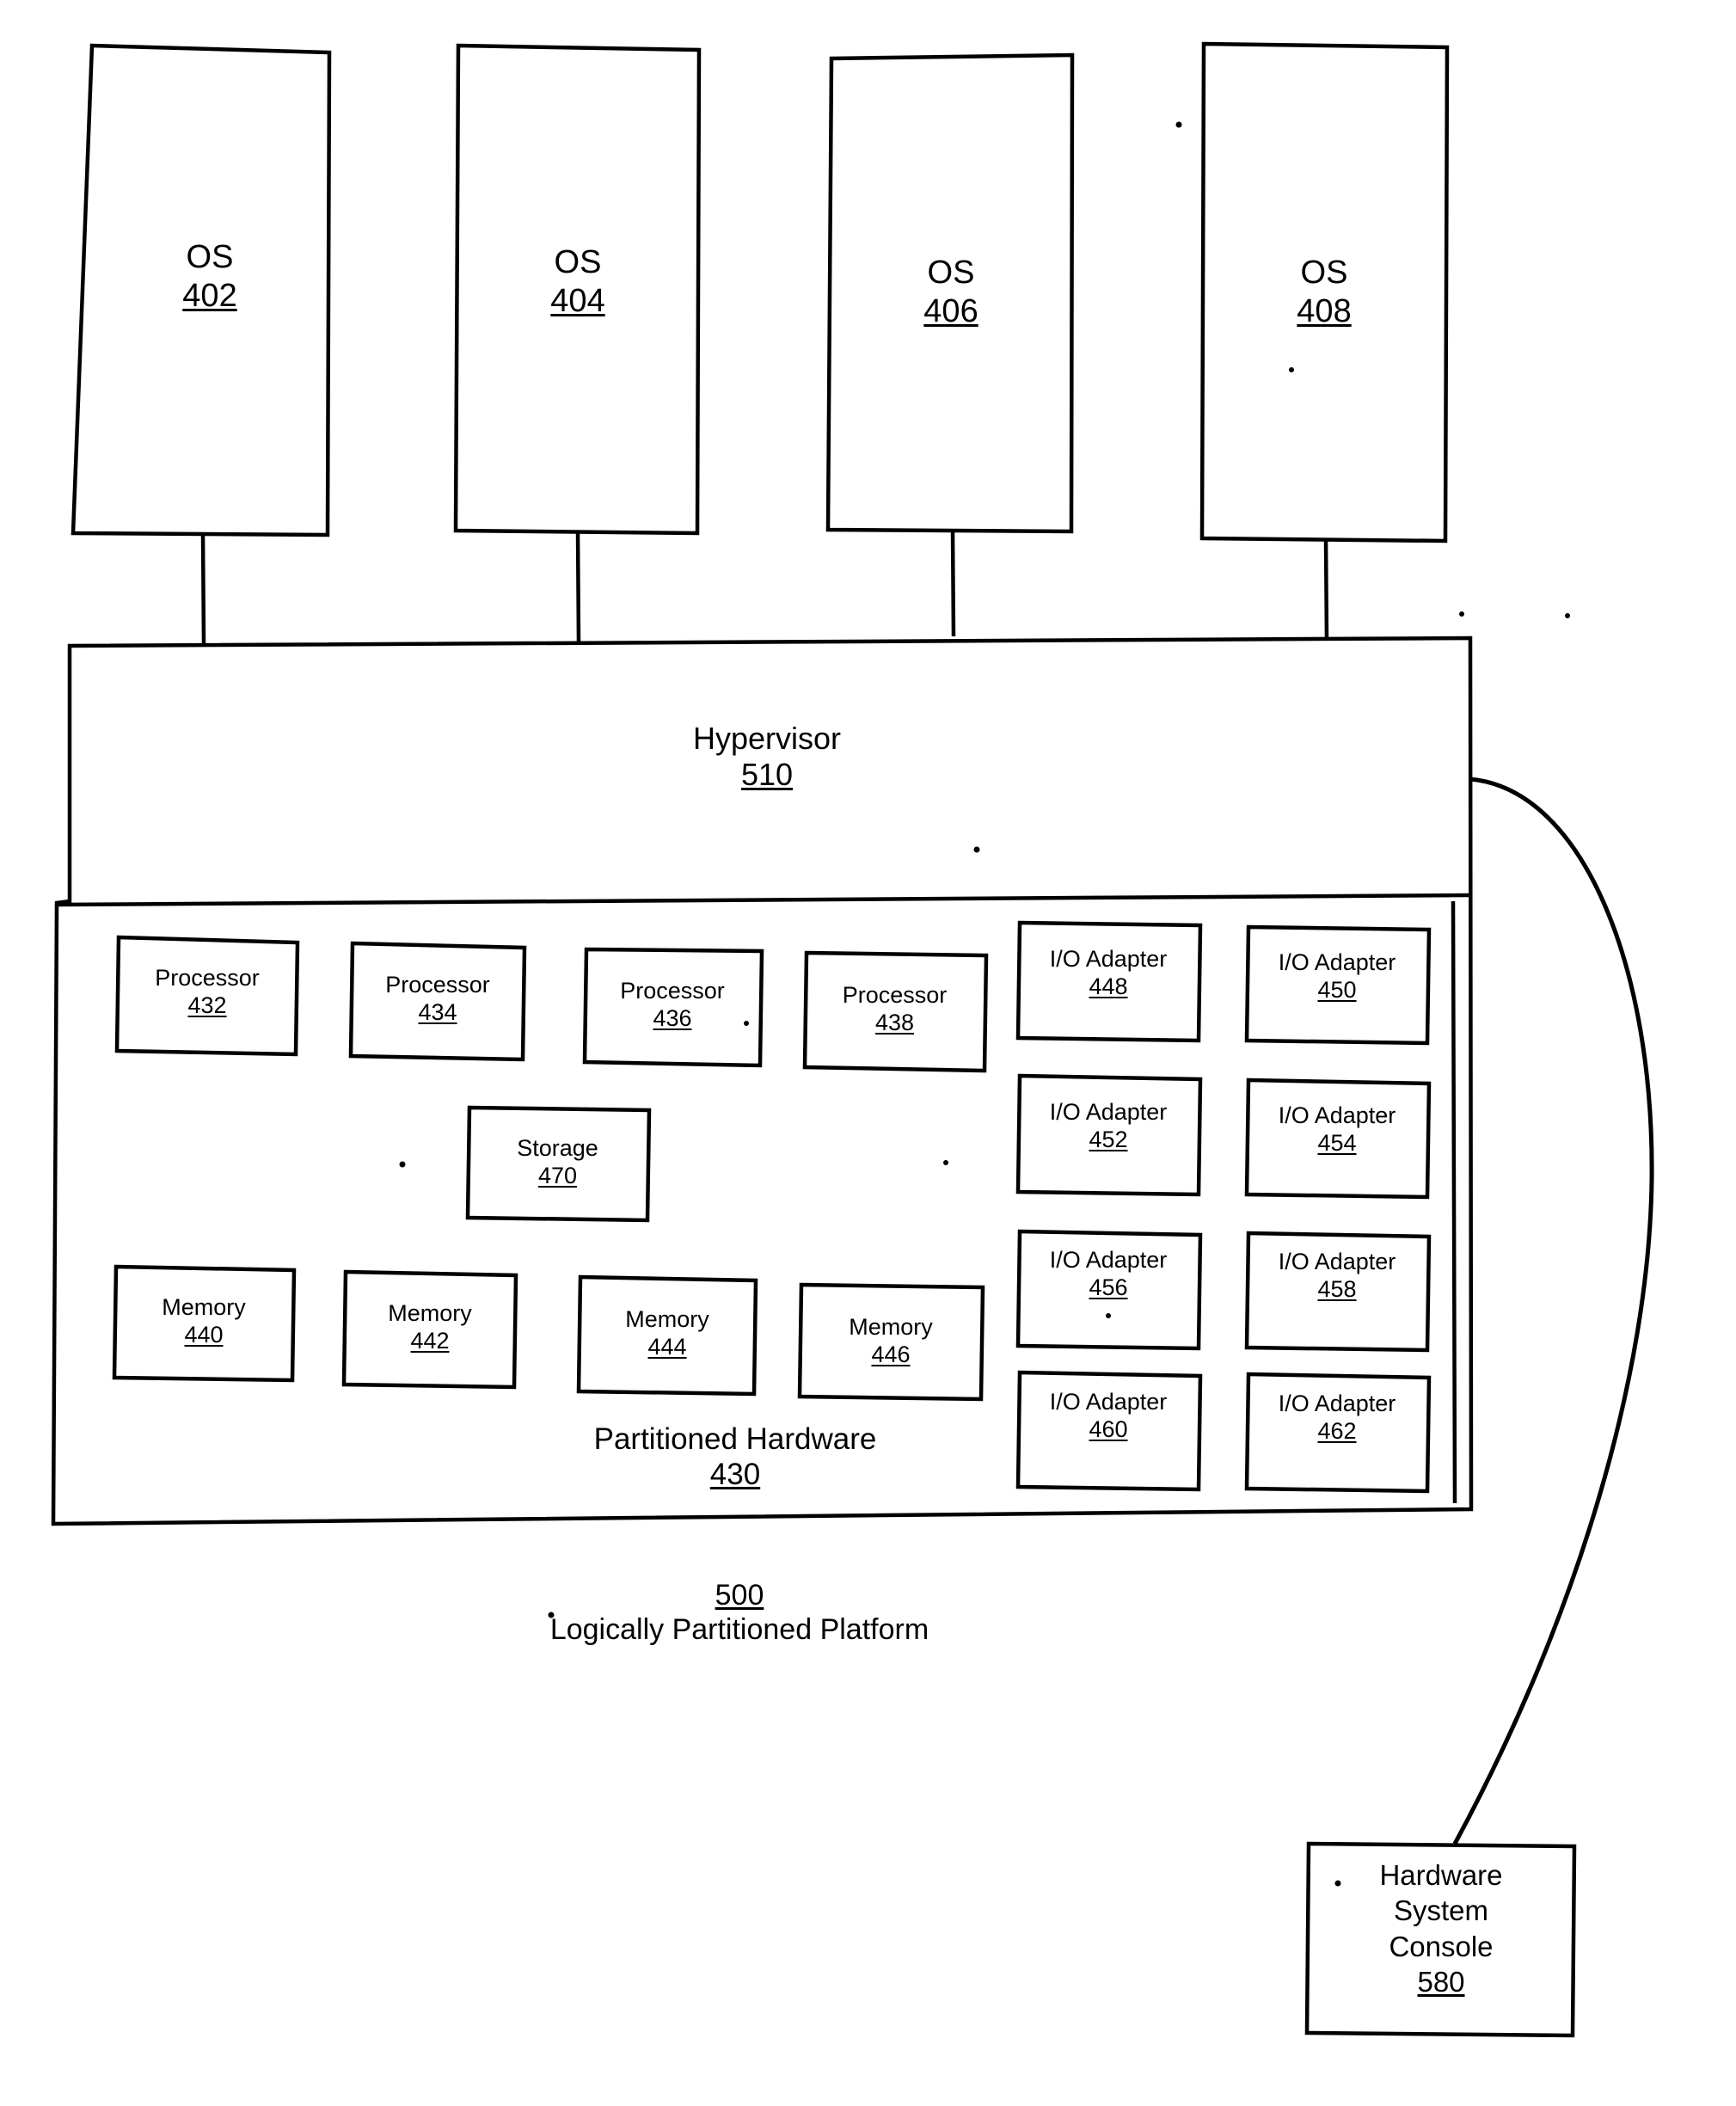  What do you see at coordinates (1454, 1202) in the screenshot?
I see `partitioned-hardware-inner-boundary` at bounding box center [1454, 1202].